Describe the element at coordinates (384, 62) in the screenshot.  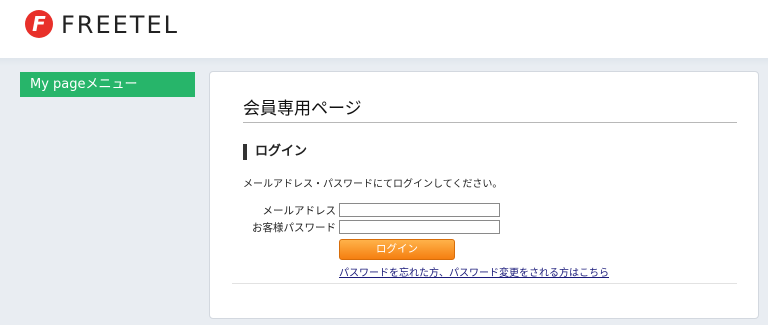
I see `header-shadow-band` at that location.